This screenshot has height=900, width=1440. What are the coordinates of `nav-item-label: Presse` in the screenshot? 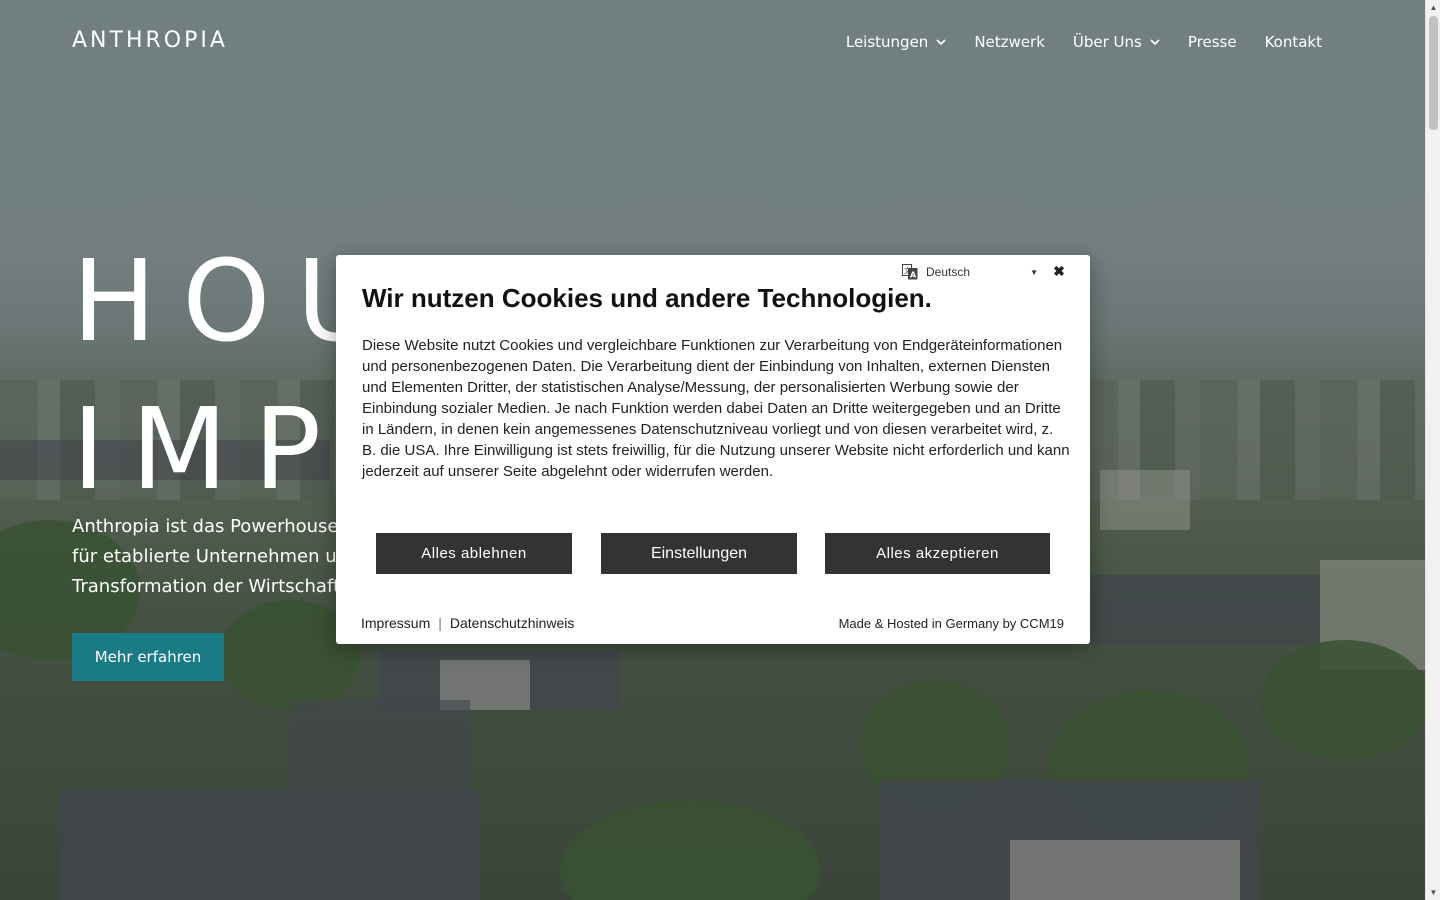 It's located at (1212, 42).